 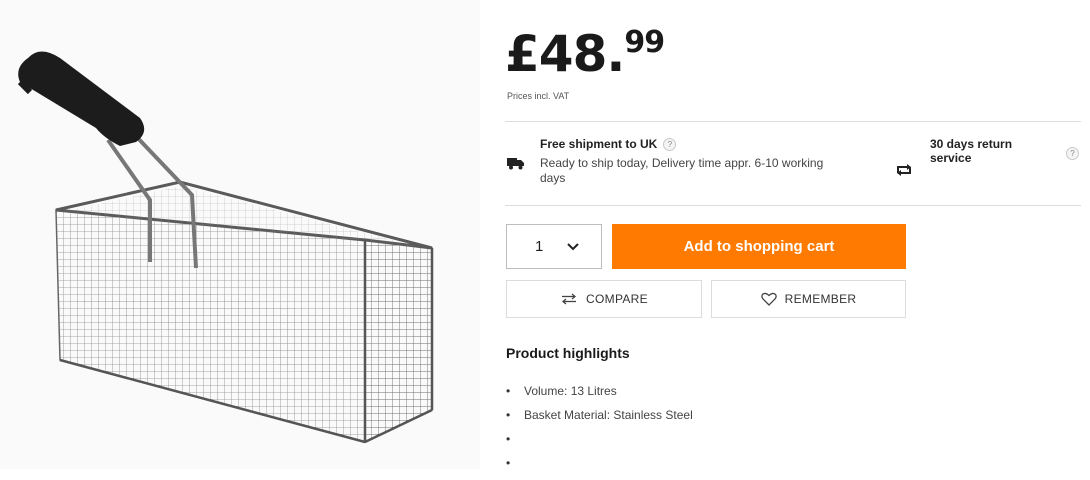 I want to click on remember-button: REMEMBER, so click(x=808, y=299).